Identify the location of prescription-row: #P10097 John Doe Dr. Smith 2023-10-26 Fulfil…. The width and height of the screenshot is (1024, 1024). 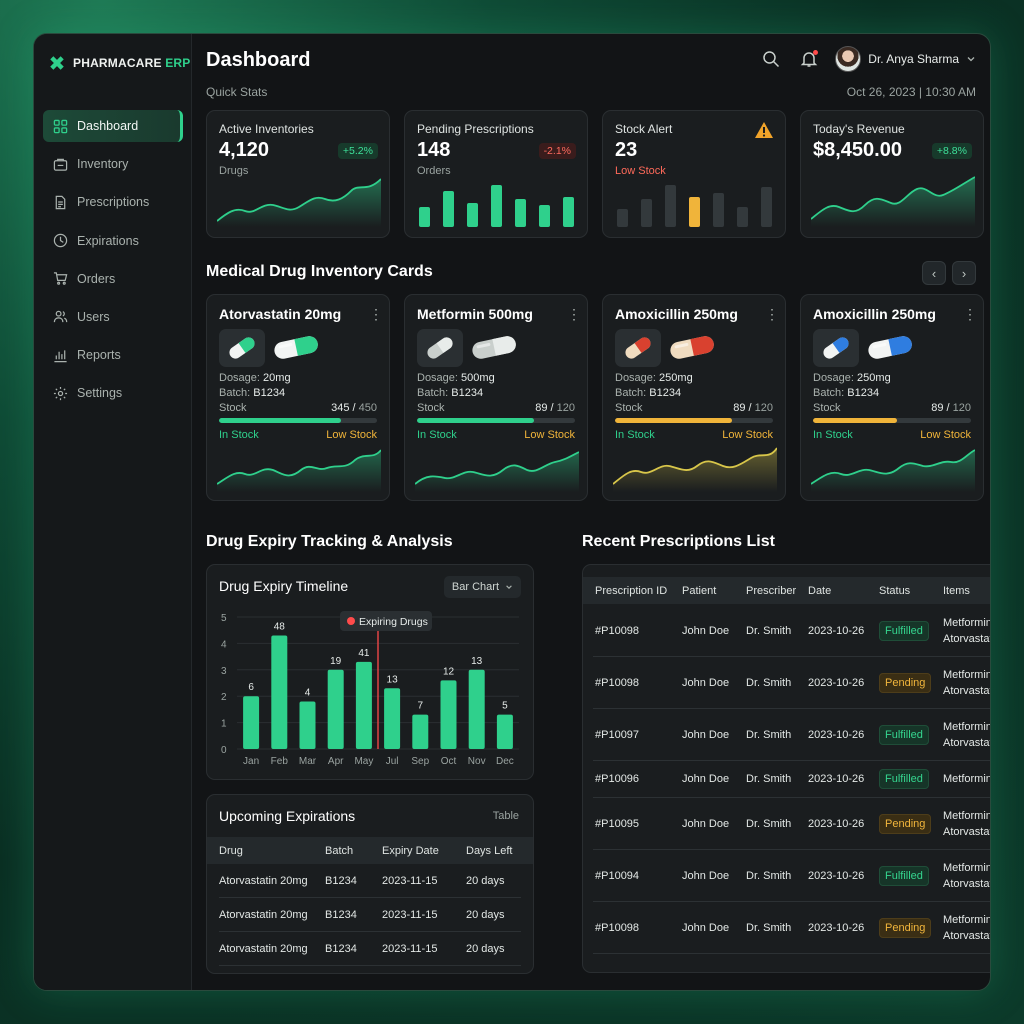
(791, 735).